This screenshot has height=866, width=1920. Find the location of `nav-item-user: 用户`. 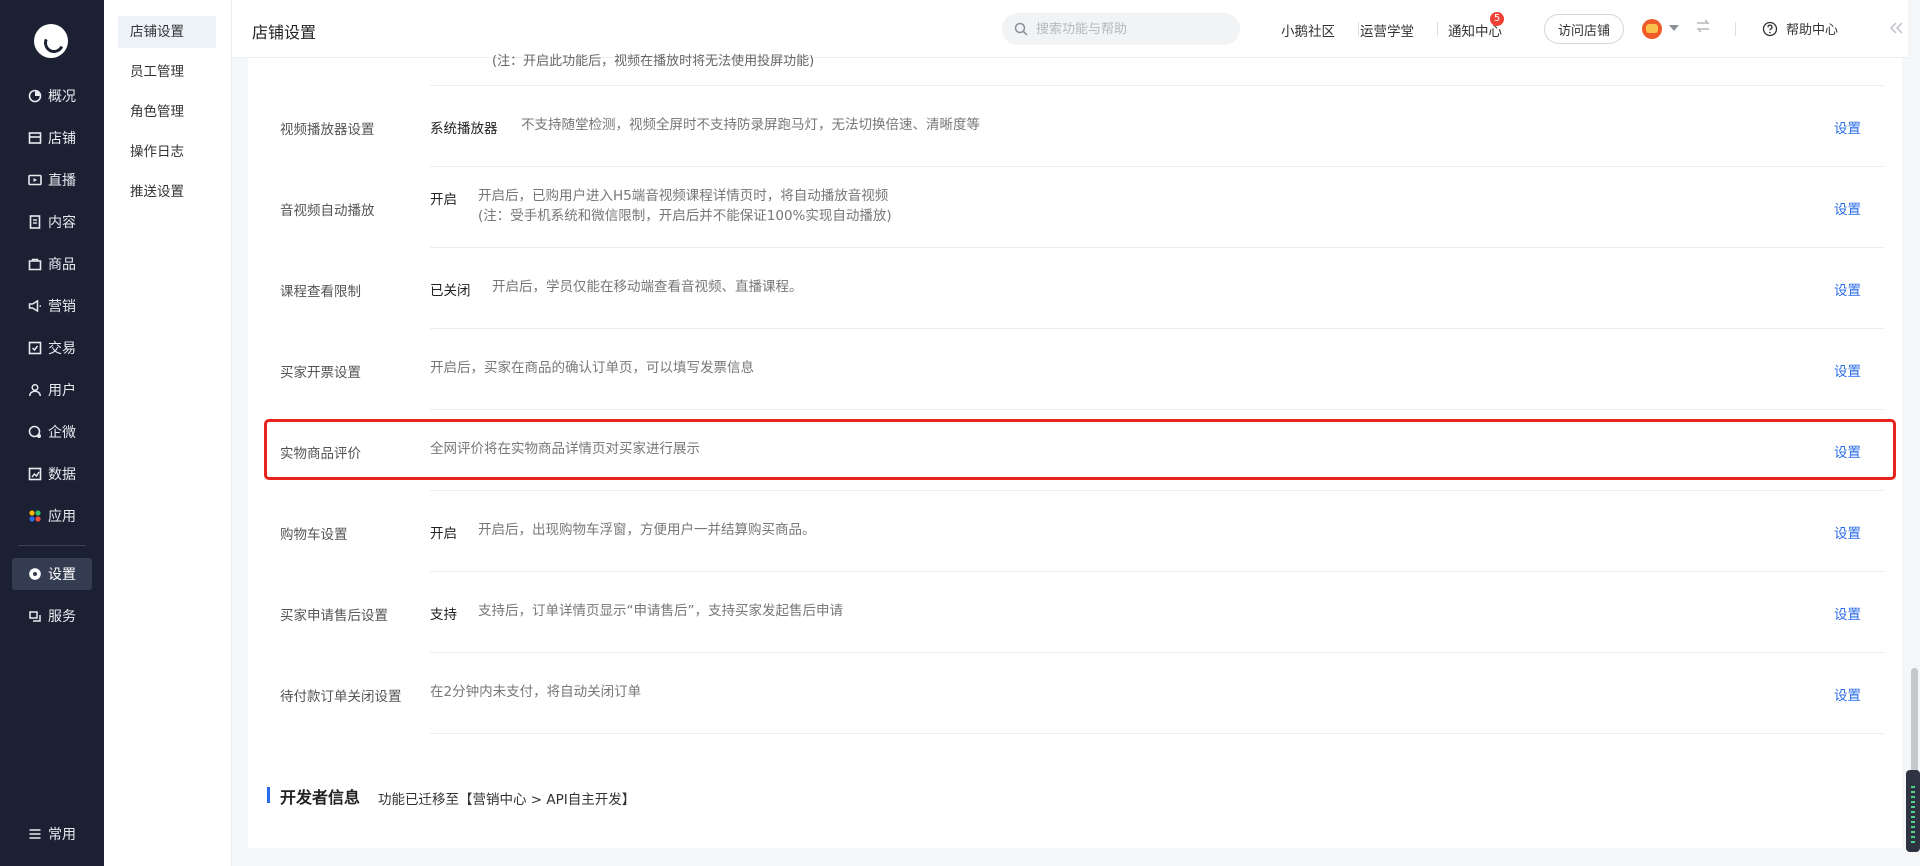

nav-item-user: 用户 is located at coordinates (52, 390).